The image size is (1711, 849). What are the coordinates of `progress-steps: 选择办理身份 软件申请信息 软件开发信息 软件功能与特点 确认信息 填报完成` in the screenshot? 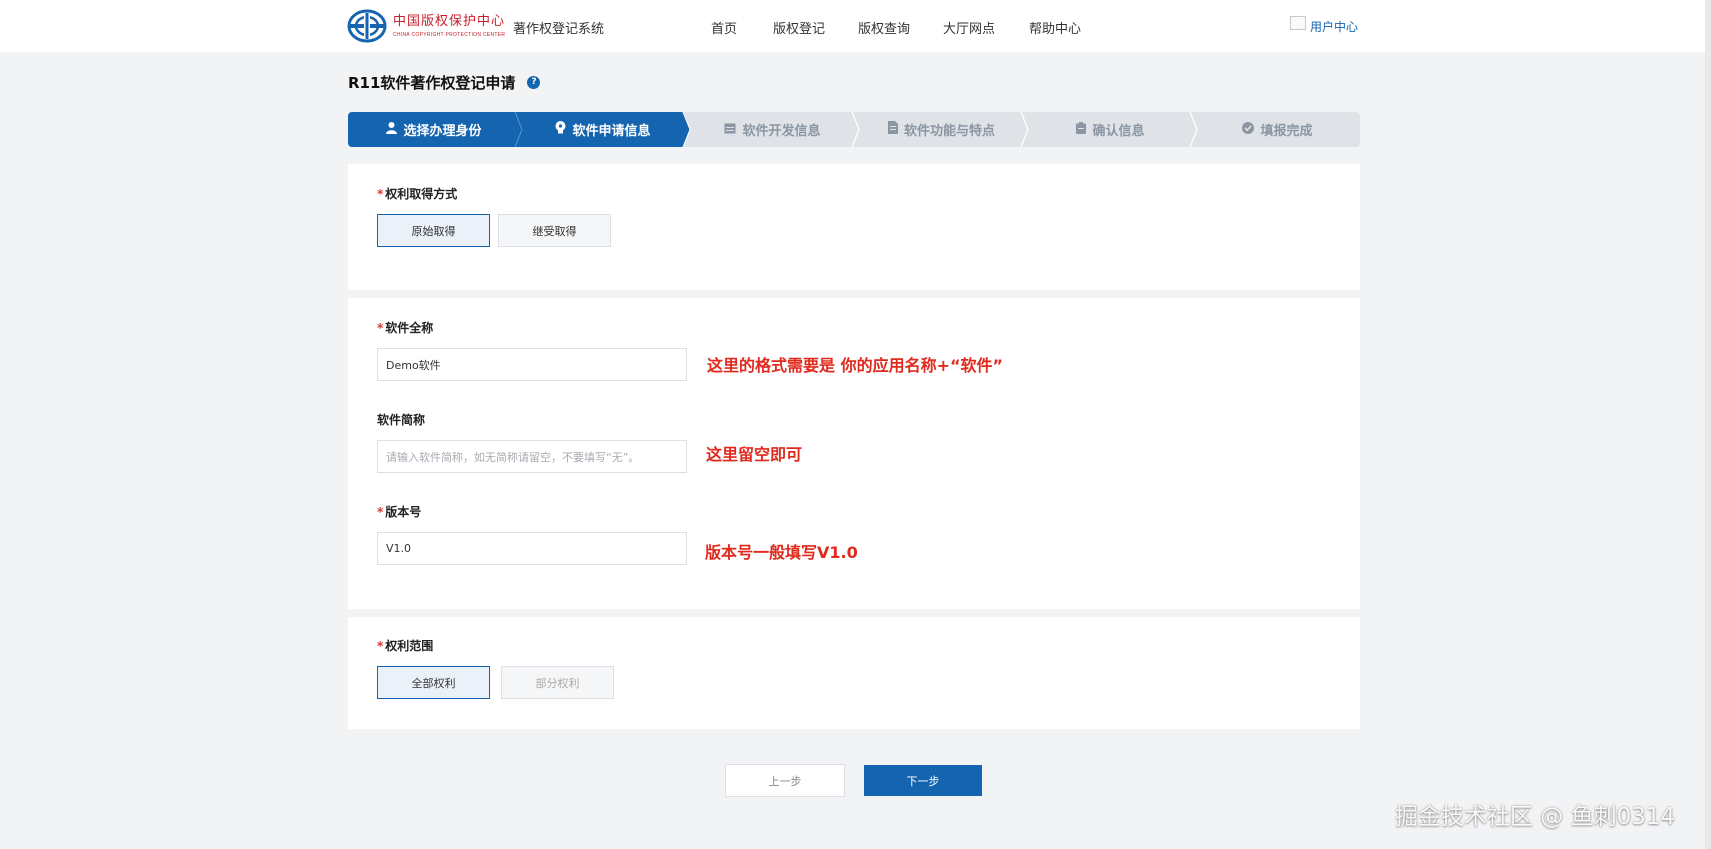 It's located at (854, 129).